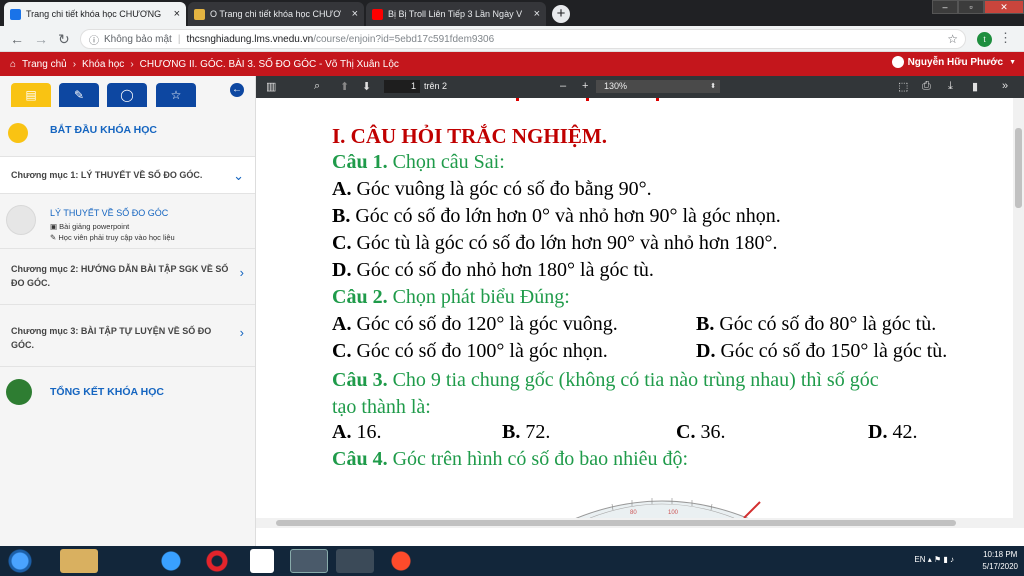  Describe the element at coordinates (237, 90) in the screenshot. I see `back-arrow-icon: ←` at that location.